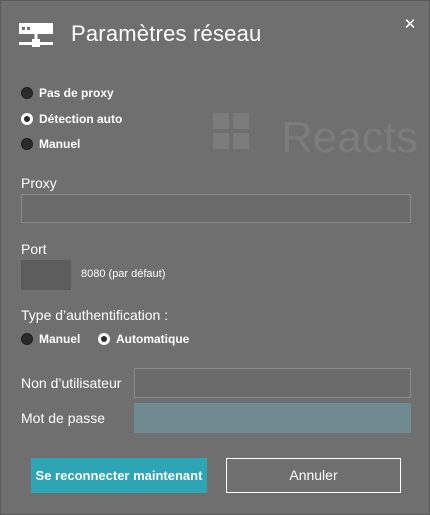 The image size is (430, 515). I want to click on radio-auto-detect: Détection auto, so click(71, 119).